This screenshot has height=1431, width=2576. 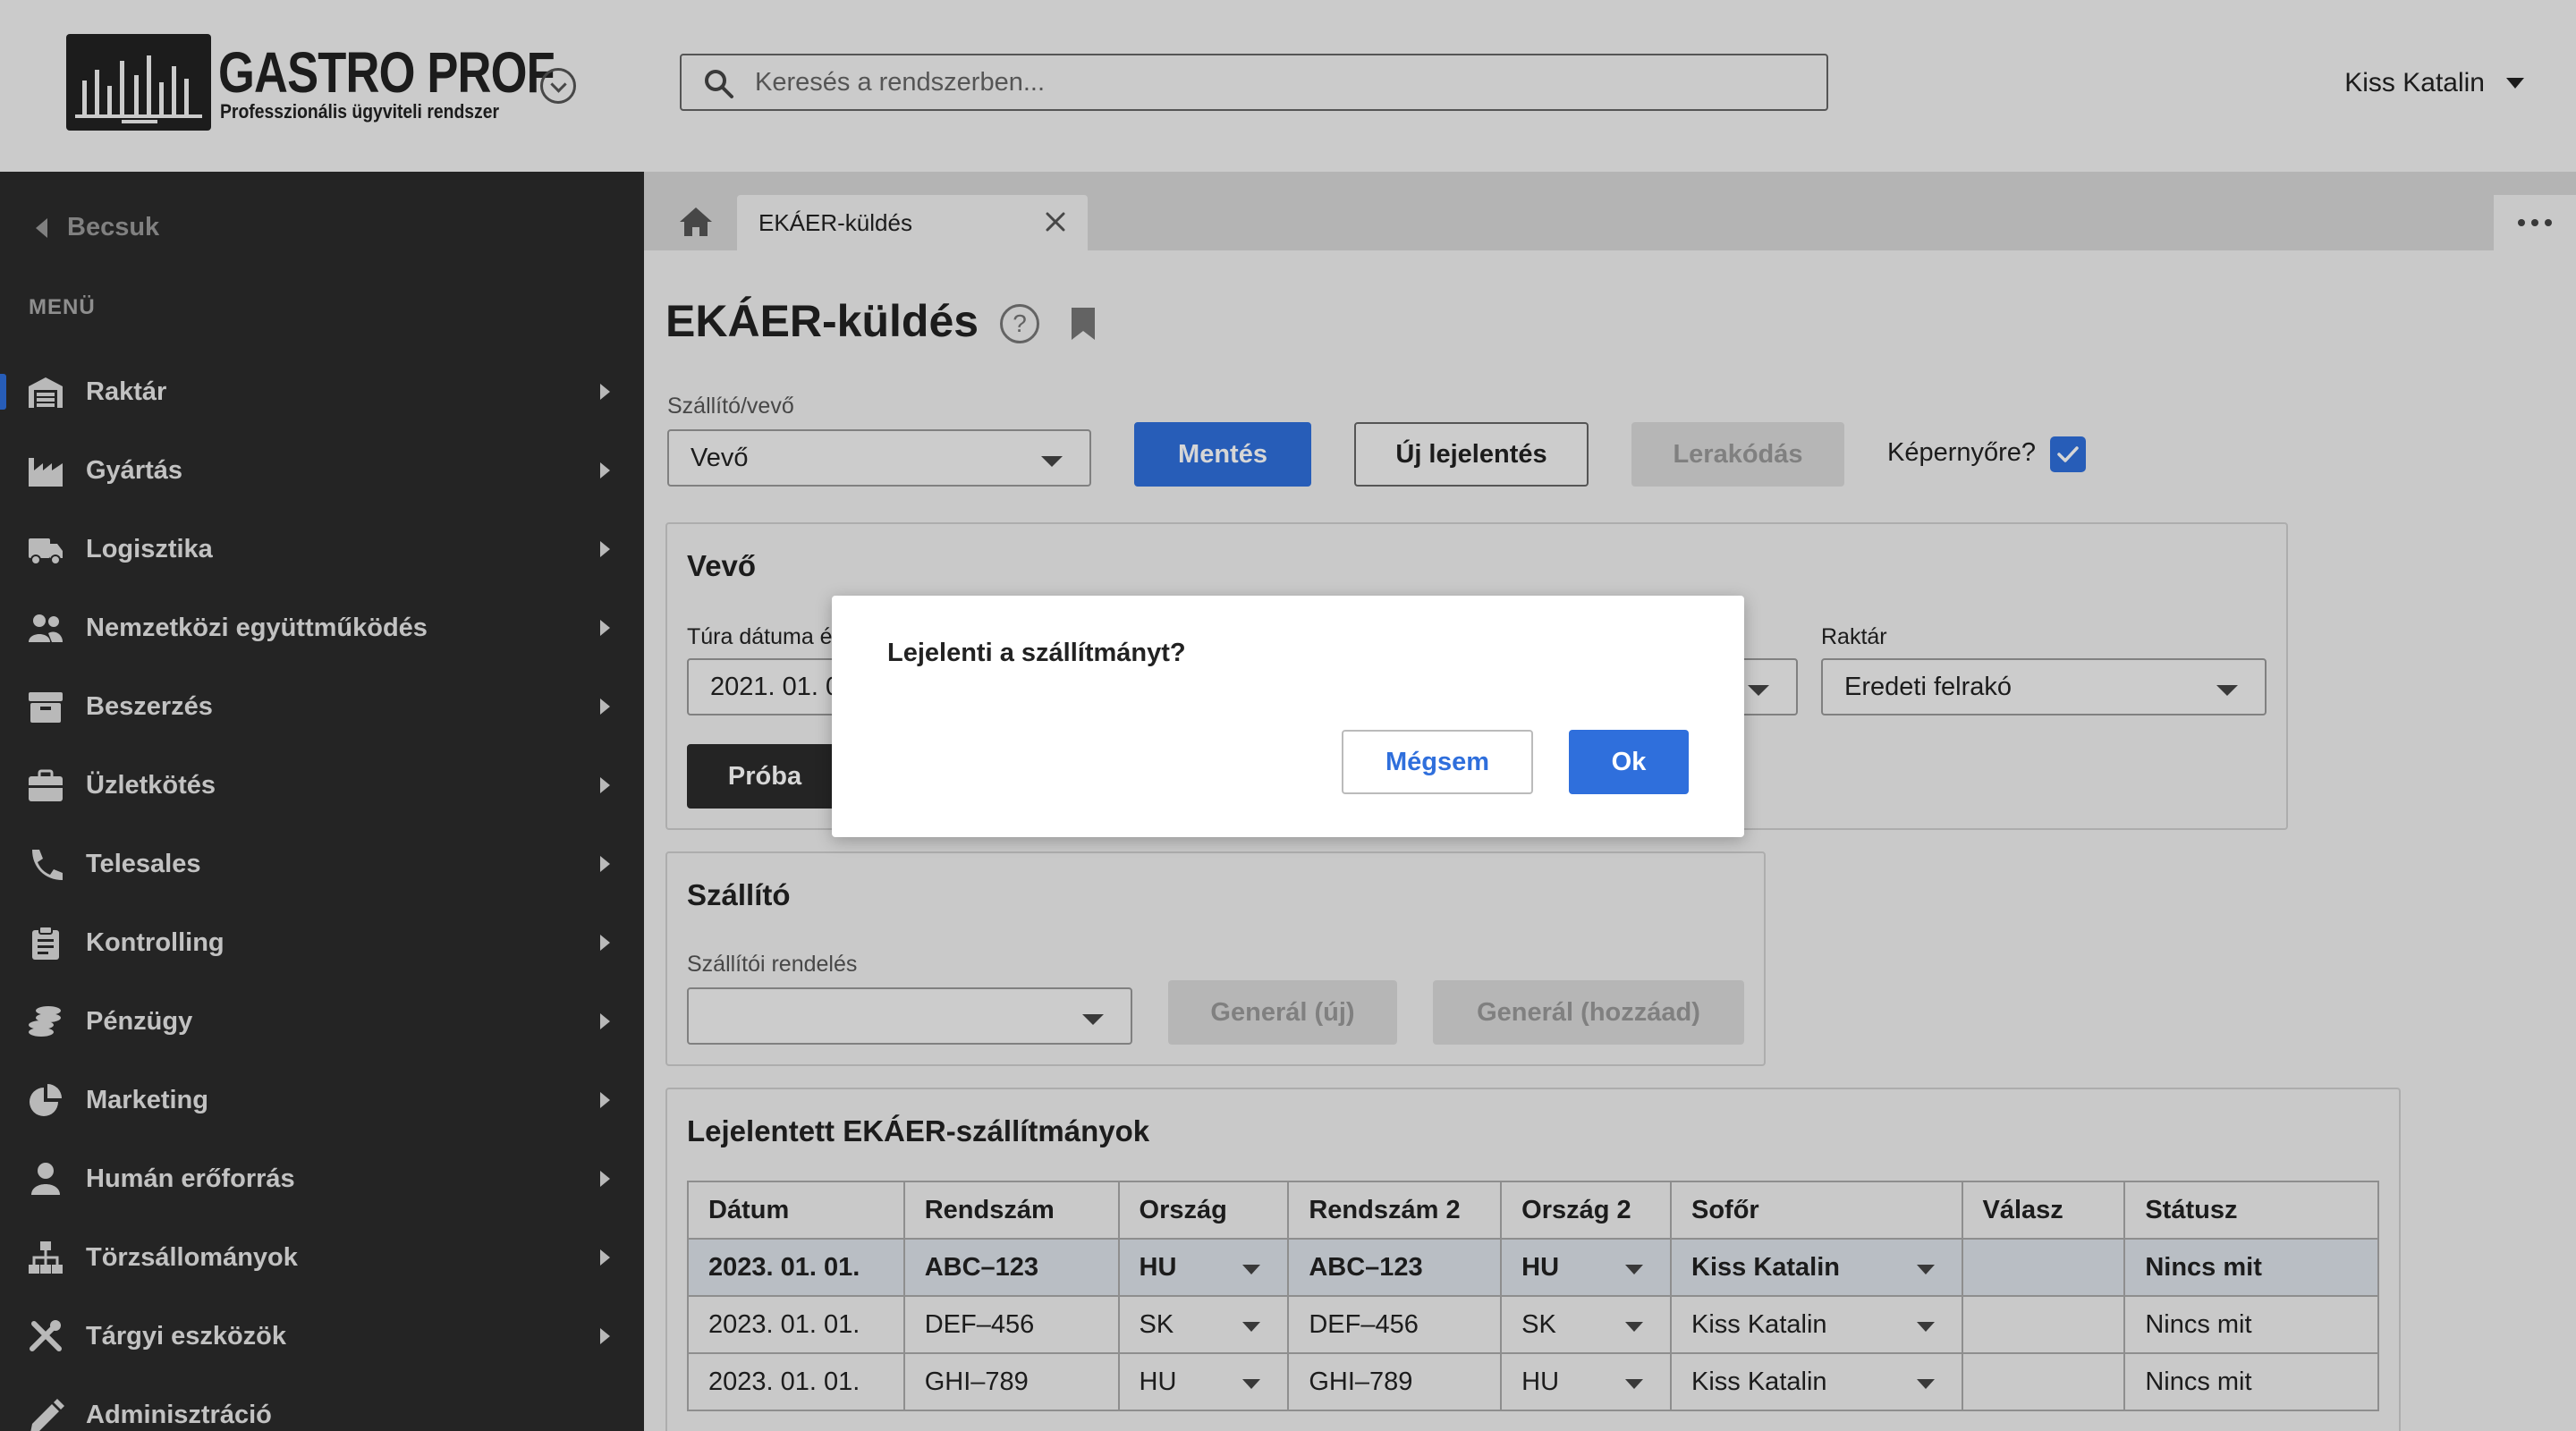 I want to click on cancel-button: Mégsem, so click(x=1437, y=762).